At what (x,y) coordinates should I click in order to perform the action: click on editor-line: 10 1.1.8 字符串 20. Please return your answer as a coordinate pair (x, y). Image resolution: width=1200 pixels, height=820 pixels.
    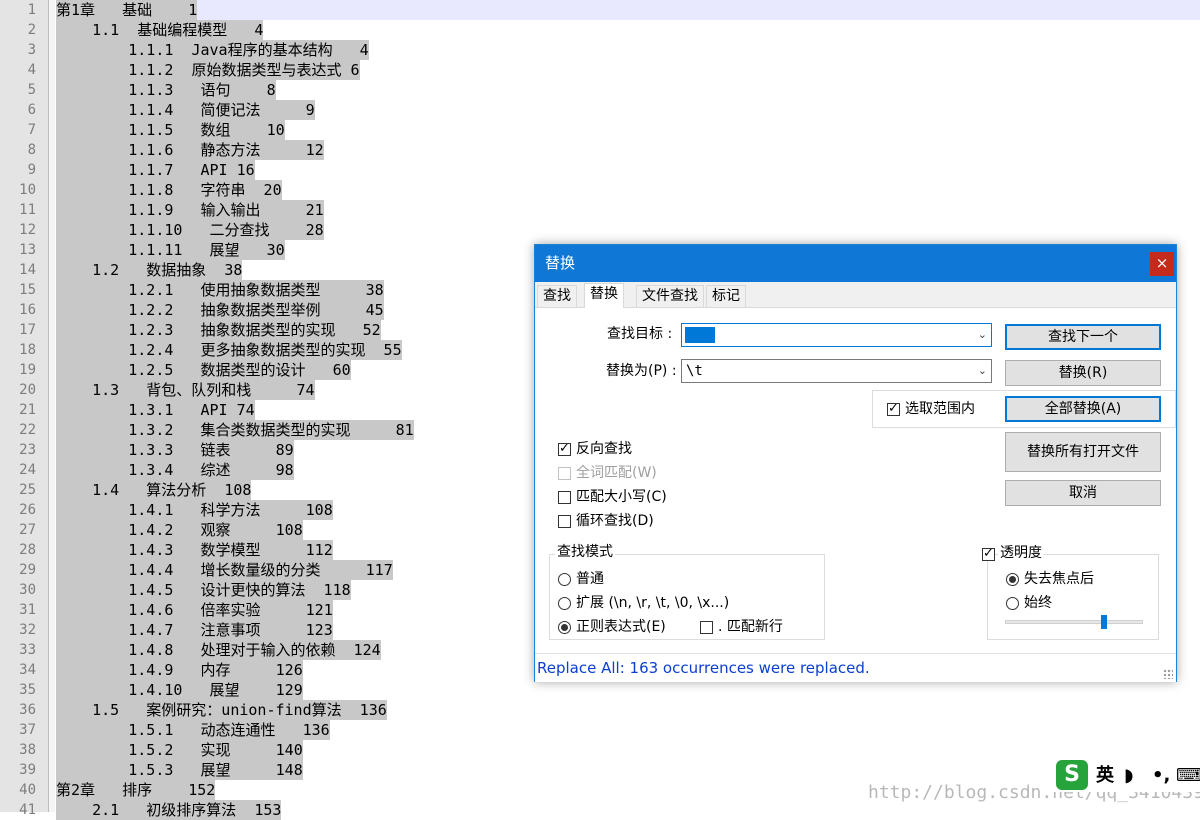
    Looking at the image, I should click on (600, 190).